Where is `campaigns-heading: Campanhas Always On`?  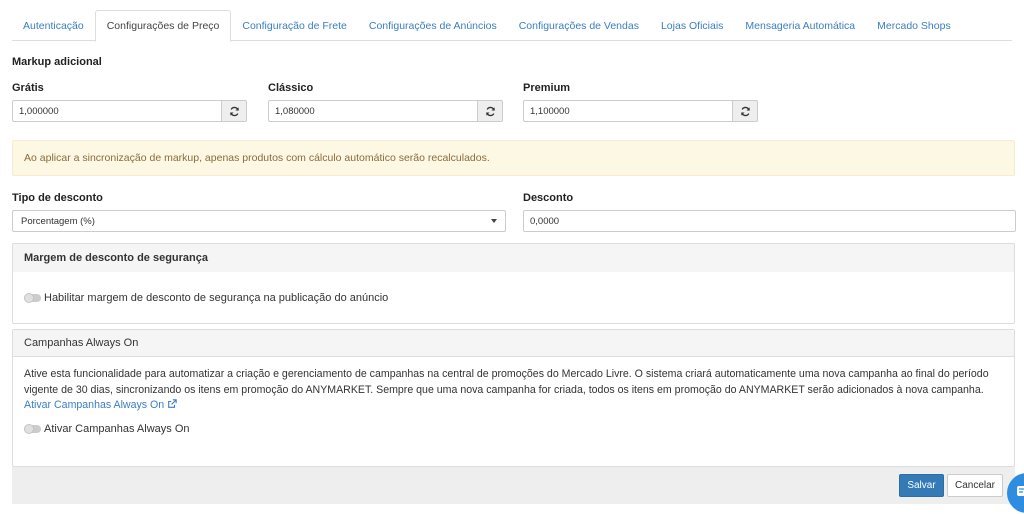 campaigns-heading: Campanhas Always On is located at coordinates (513, 343).